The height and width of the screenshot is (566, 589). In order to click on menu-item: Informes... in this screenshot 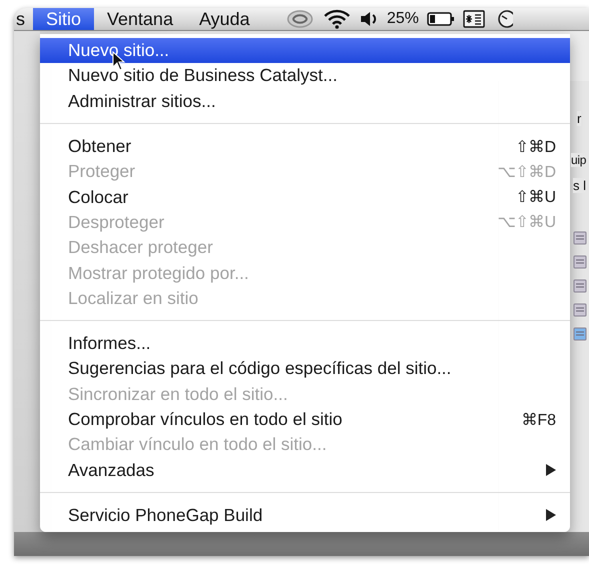, I will do `click(305, 343)`.